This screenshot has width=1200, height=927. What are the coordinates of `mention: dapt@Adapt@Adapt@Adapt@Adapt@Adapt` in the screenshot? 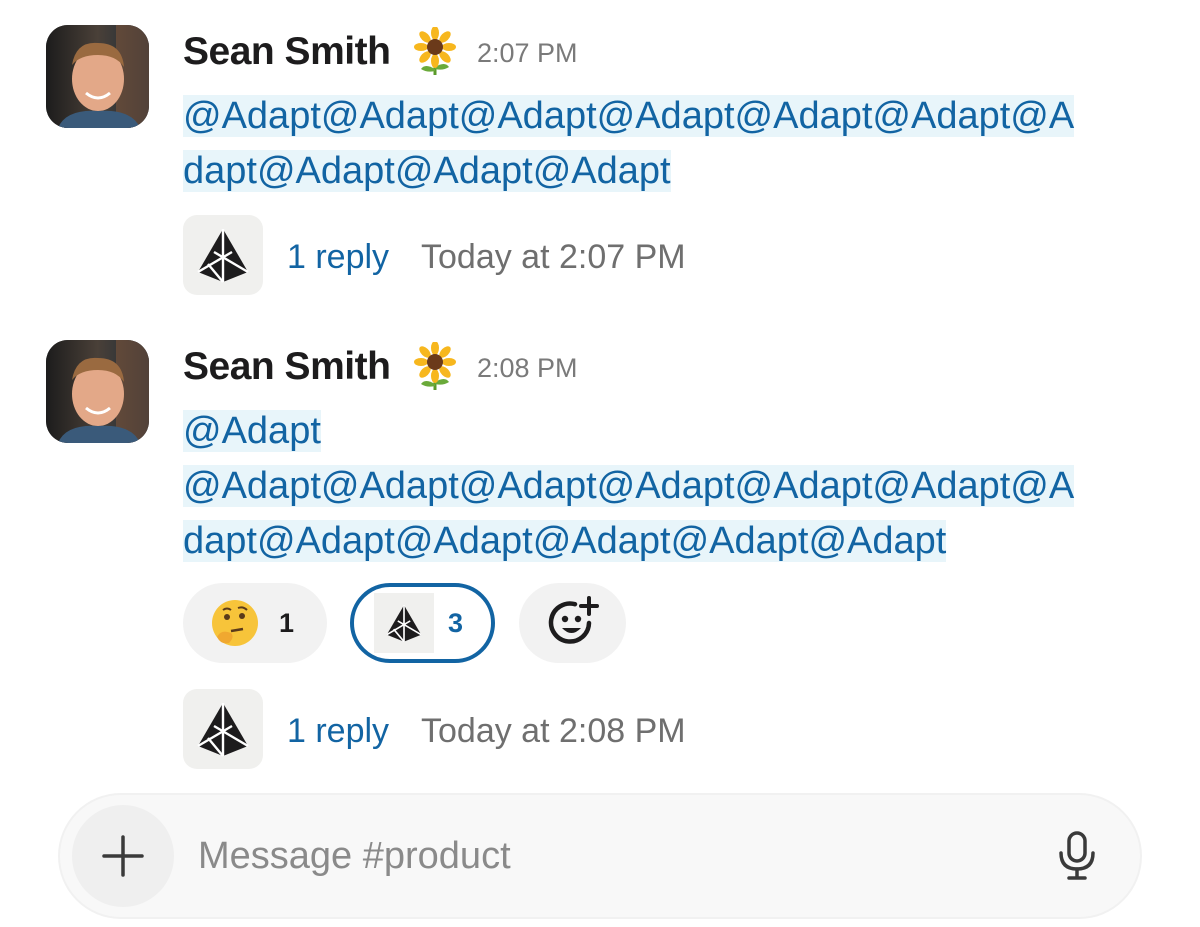 It's located at (565, 541).